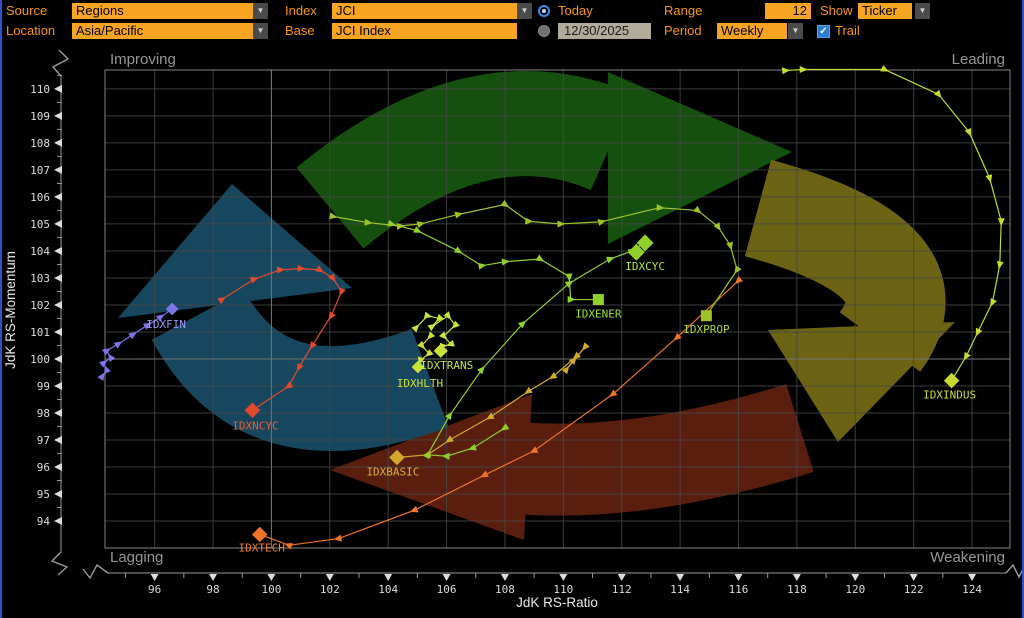  What do you see at coordinates (836, 10) in the screenshot?
I see `show-label: Show` at bounding box center [836, 10].